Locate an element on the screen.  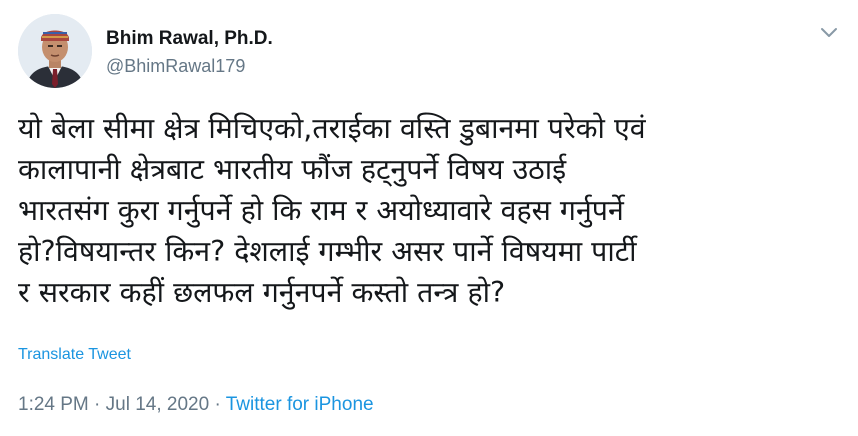
chevron-down-icon is located at coordinates (829, 33).